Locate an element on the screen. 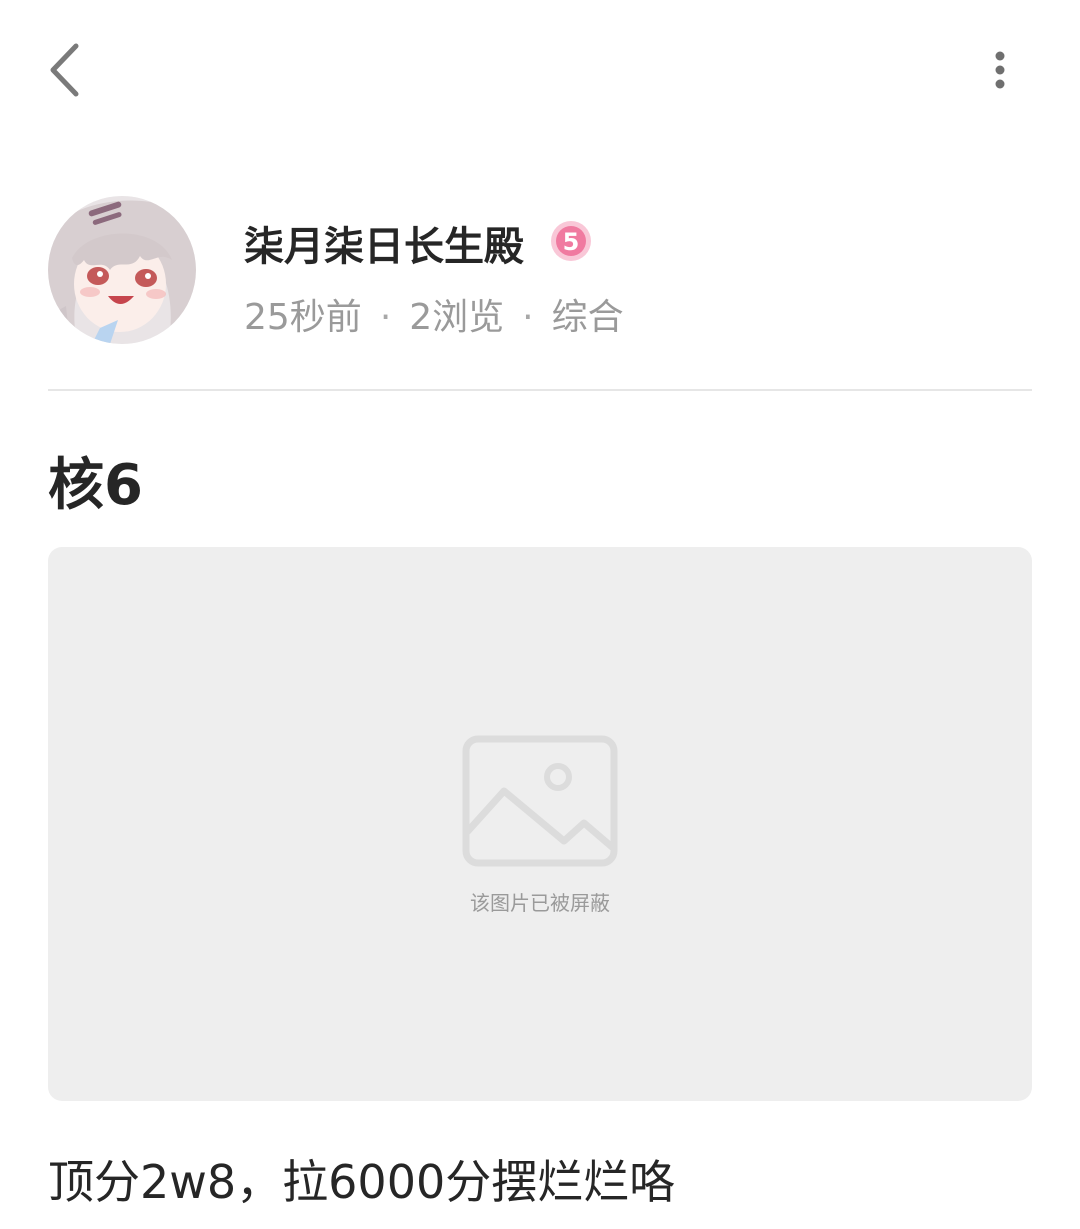  author-name: 柒月柒日长生殿 is located at coordinates (384, 243).